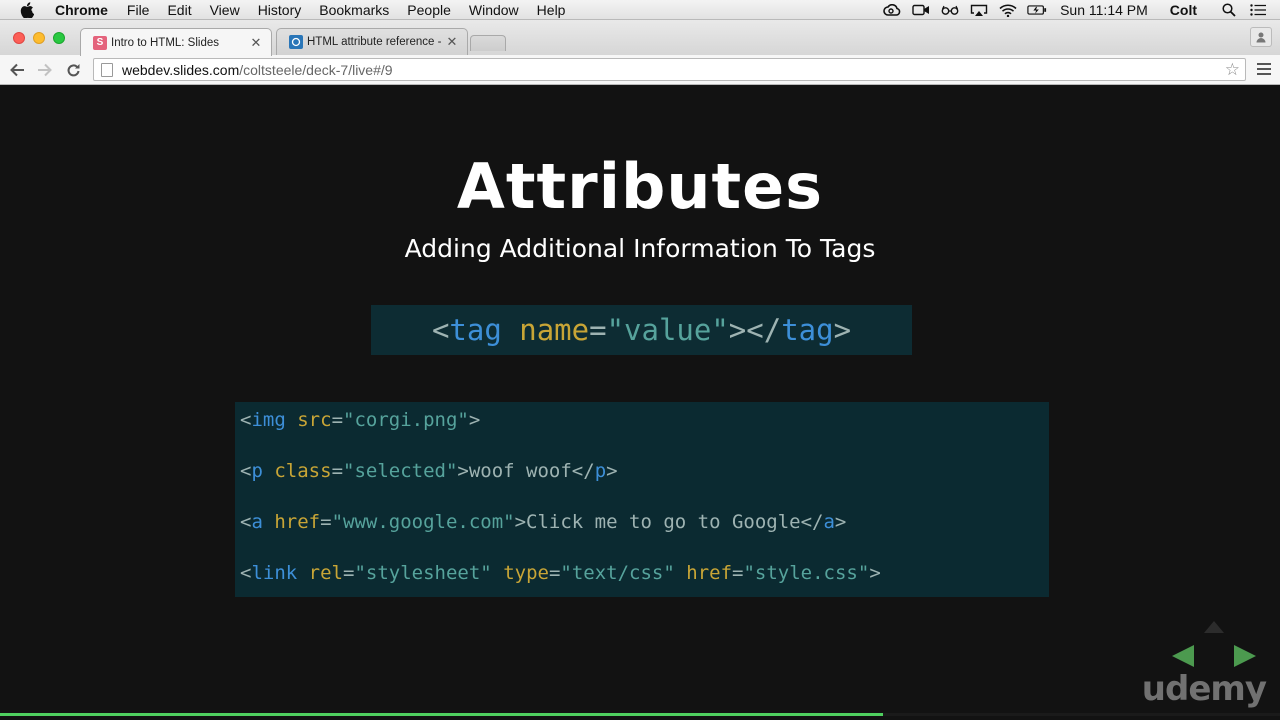 The height and width of the screenshot is (720, 1280). Describe the element at coordinates (526, 471) in the screenshot. I see `code-token-text: >woof woof</` at that location.